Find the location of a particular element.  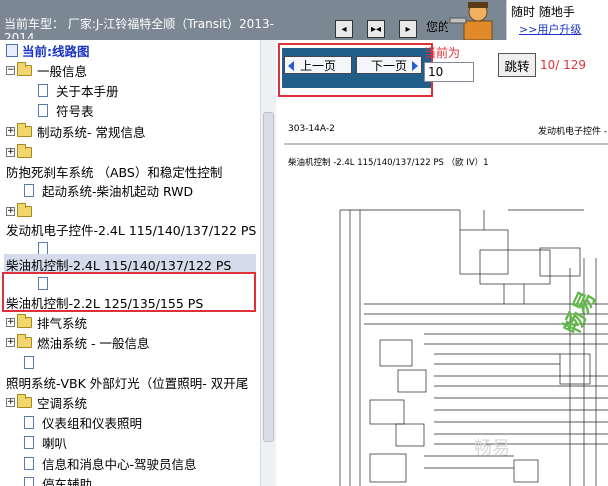

vehicle-model-text: 当前车型： 厂家:J-江铃福特全顺（Transit）2013-2014 is located at coordinates (139, 28).